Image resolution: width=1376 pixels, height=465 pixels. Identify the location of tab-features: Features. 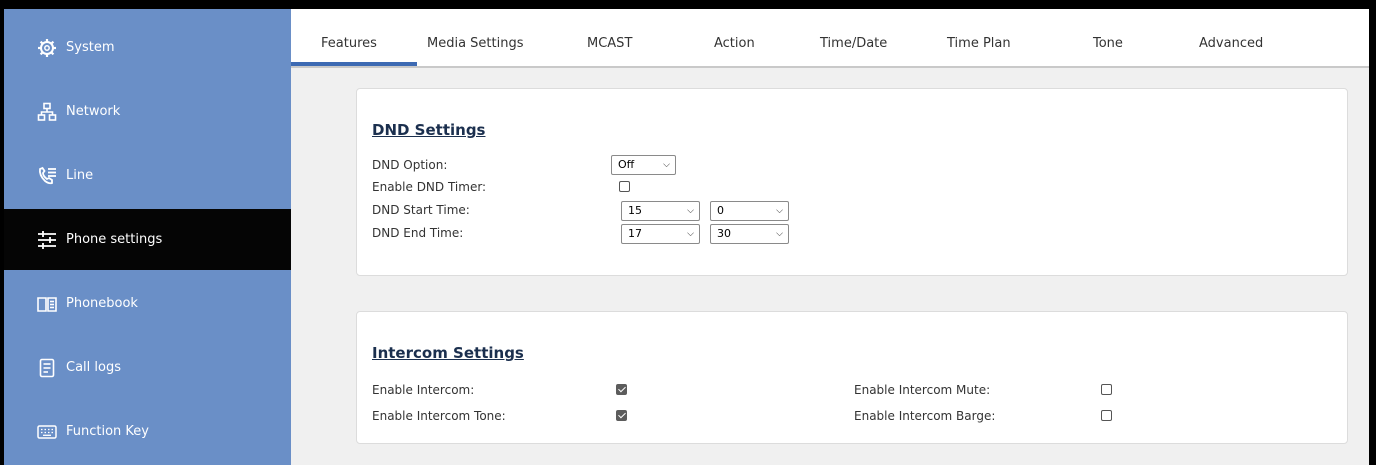
(349, 43).